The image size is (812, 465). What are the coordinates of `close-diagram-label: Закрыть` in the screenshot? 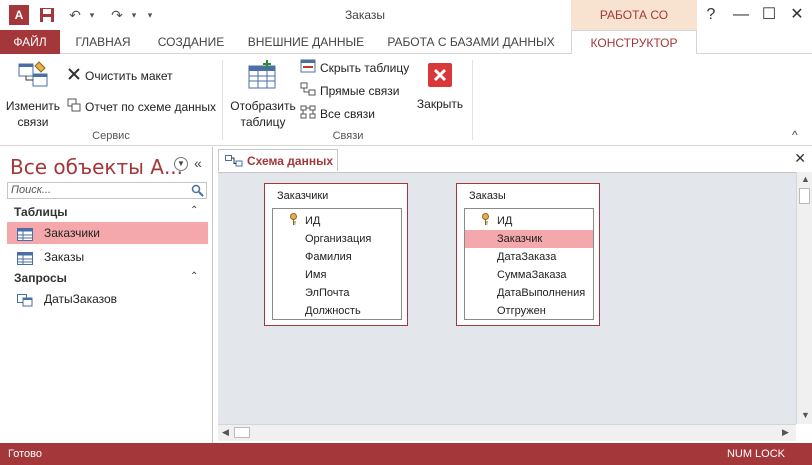 It's located at (440, 104).